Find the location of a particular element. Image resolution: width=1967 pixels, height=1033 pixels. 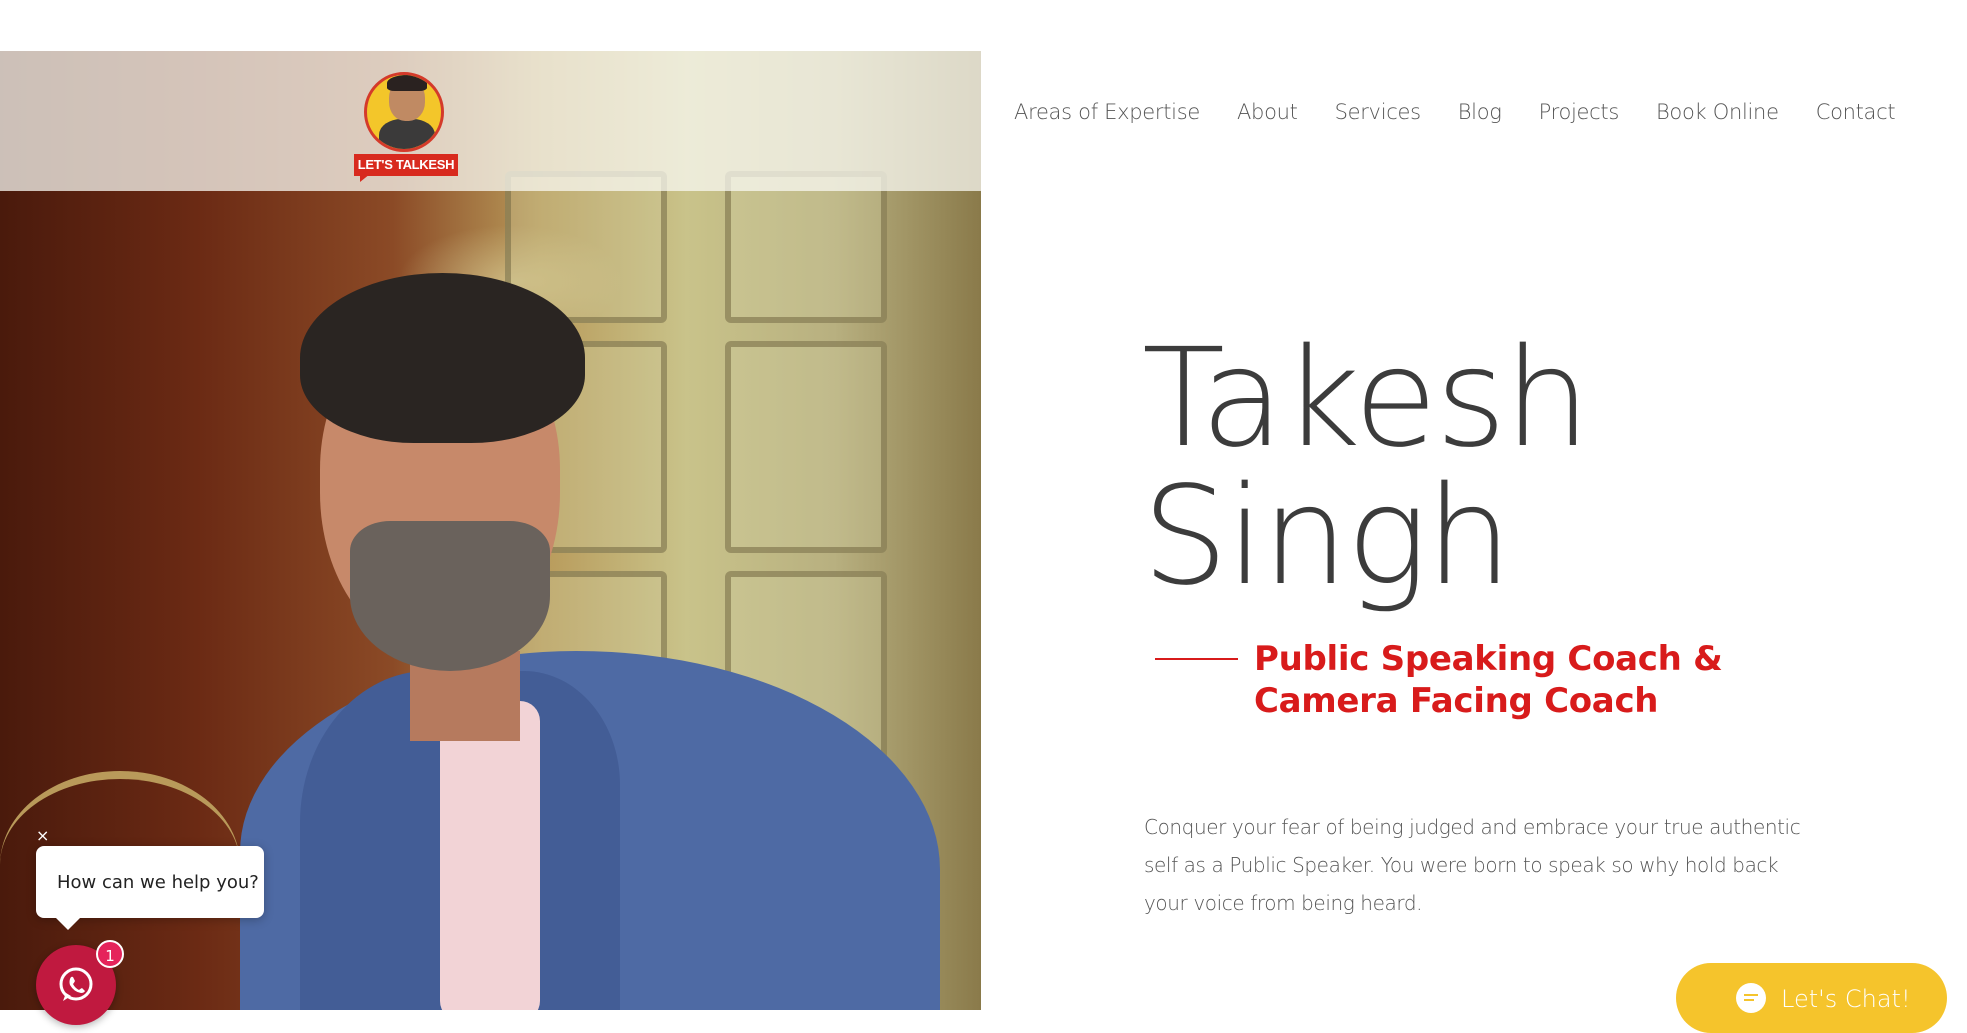

nav-areas-of-expertise: Areas of Expertise is located at coordinates (1107, 112).